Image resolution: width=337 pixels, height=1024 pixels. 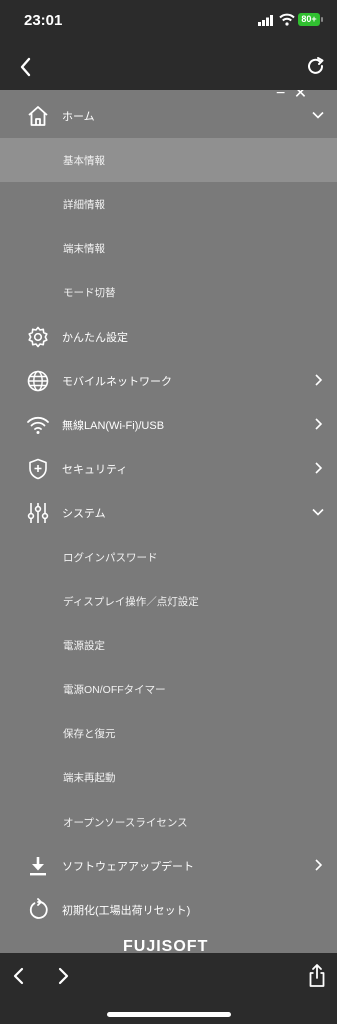 What do you see at coordinates (168, 513) in the screenshot?
I see `menu-item-system: システム` at bounding box center [168, 513].